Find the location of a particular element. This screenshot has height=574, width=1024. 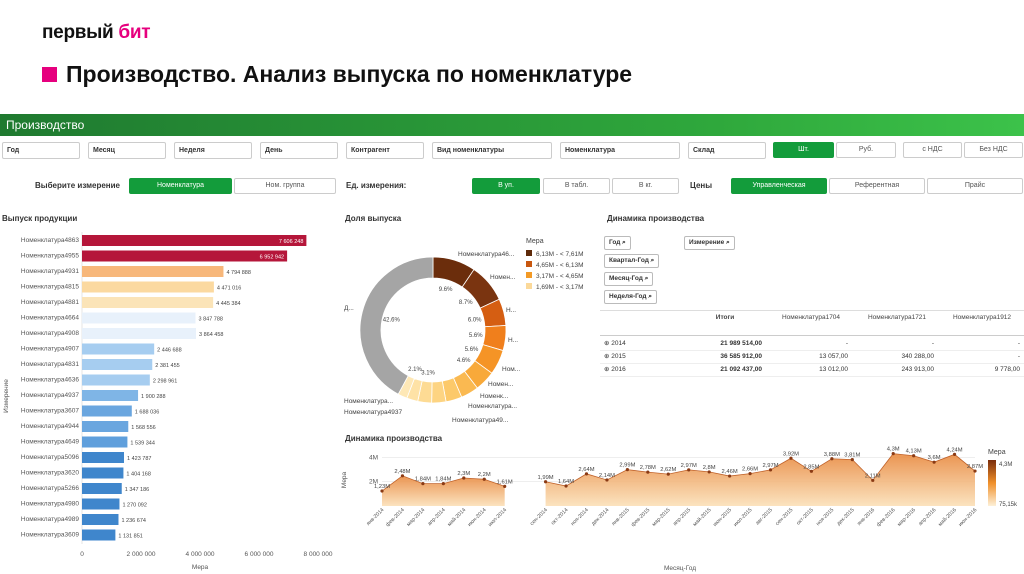

units-table-button: В табл. is located at coordinates (576, 186).